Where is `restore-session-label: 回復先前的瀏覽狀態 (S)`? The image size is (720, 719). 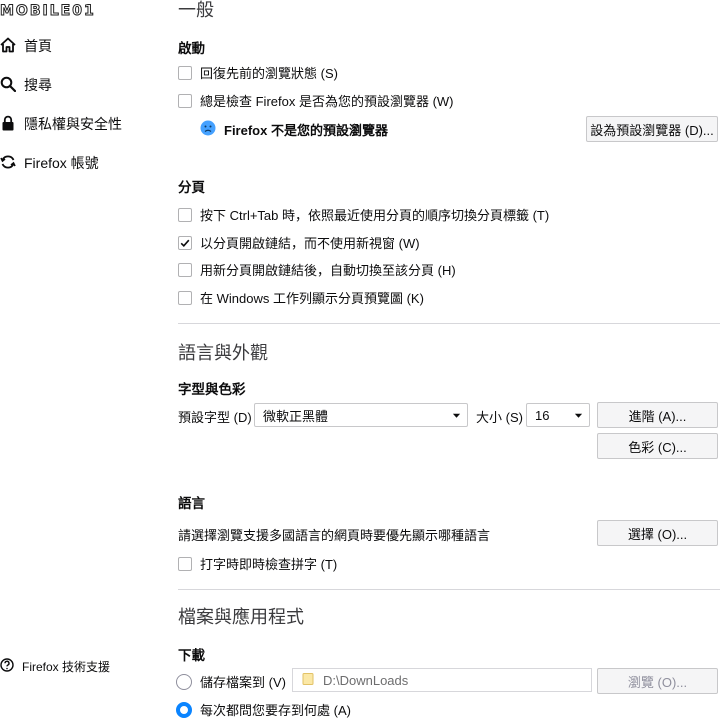
restore-session-label: 回復先前的瀏覽狀態 (S) is located at coordinates (269, 73).